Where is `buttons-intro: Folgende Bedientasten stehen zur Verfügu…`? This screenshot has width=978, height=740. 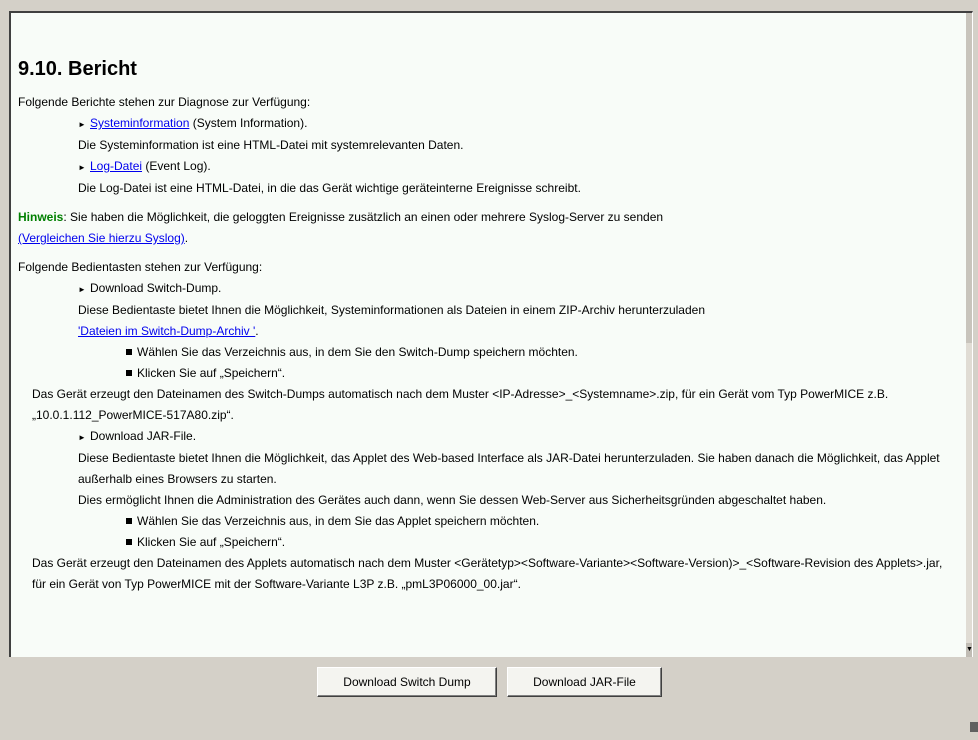
buttons-intro: Folgende Bedientasten stehen zur Verfügu… is located at coordinates (140, 267).